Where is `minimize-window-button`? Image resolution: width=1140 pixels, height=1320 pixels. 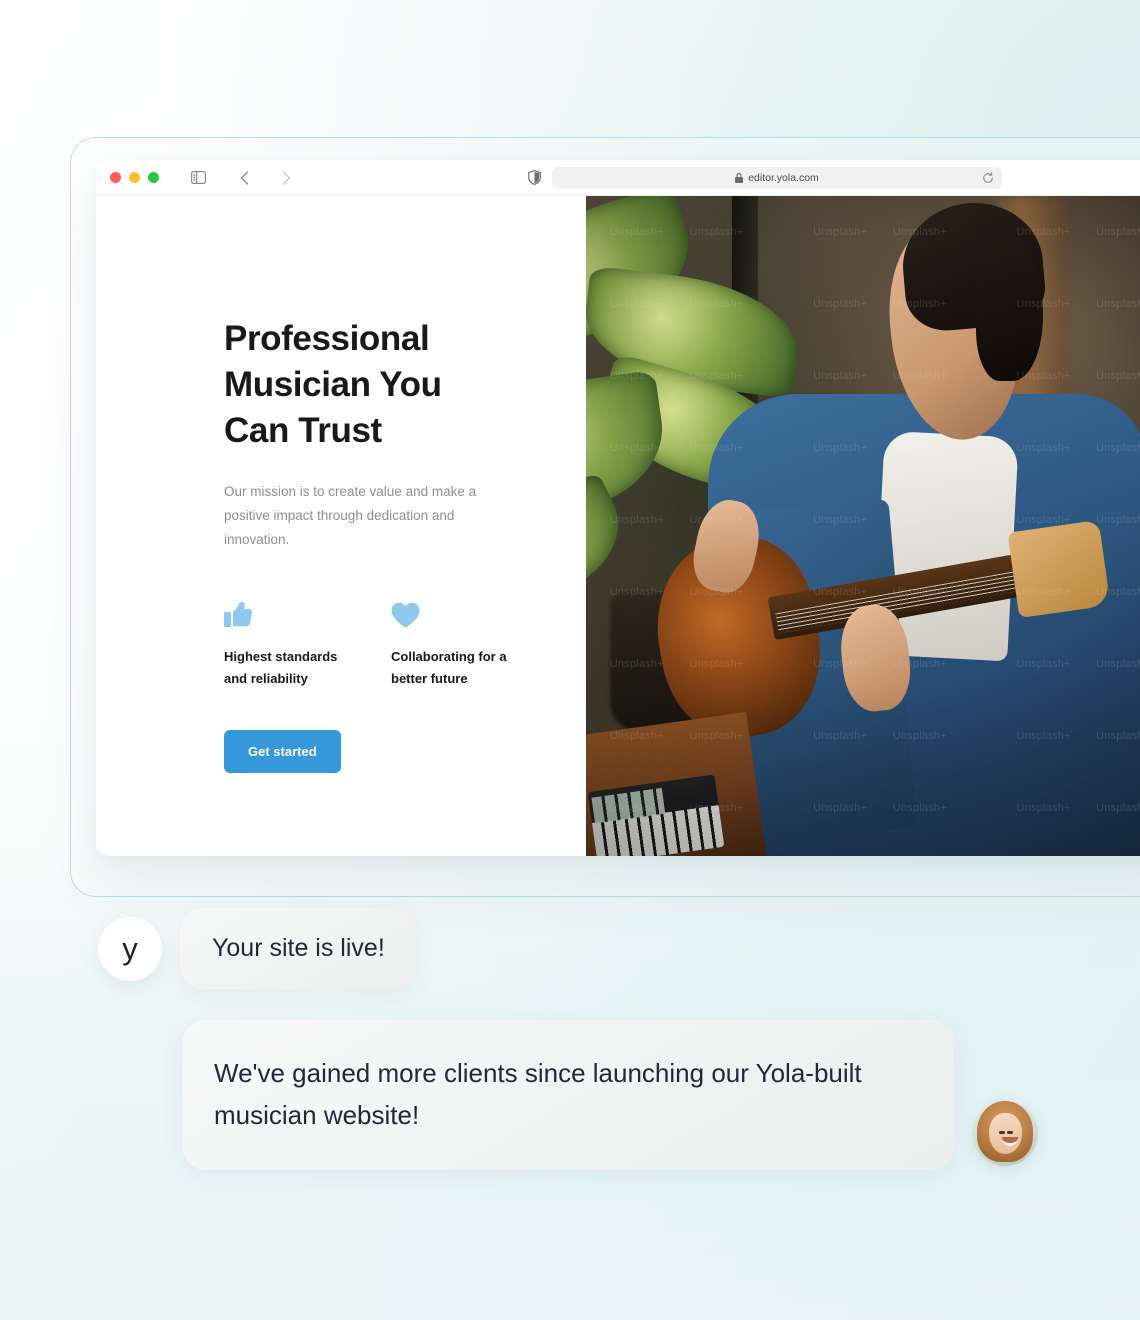
minimize-window-button is located at coordinates (134, 177).